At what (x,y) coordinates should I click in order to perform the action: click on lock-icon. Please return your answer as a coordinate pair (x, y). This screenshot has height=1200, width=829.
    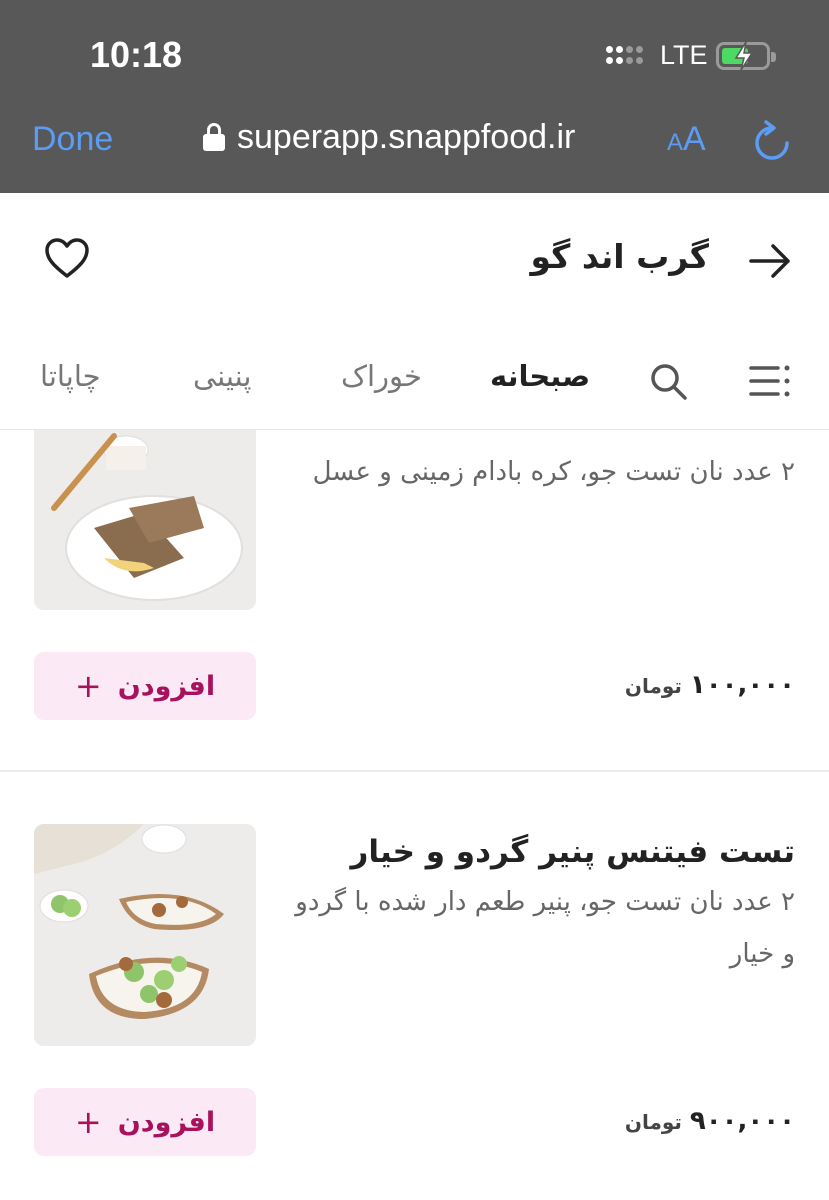
    Looking at the image, I should click on (214, 137).